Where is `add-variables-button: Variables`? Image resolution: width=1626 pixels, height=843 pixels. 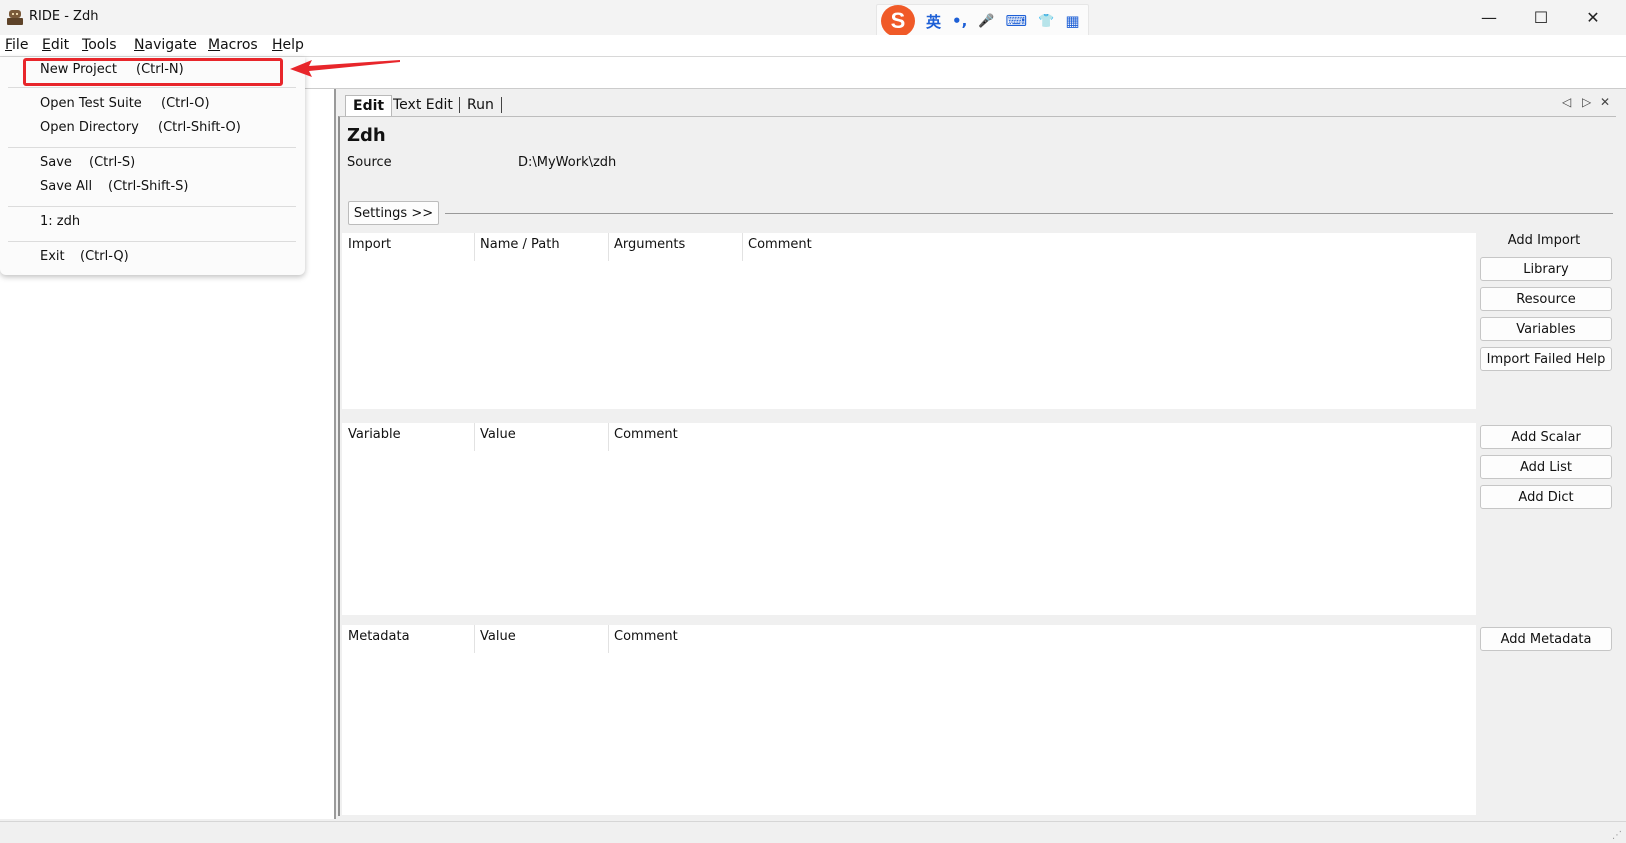
add-variables-button: Variables is located at coordinates (1546, 329).